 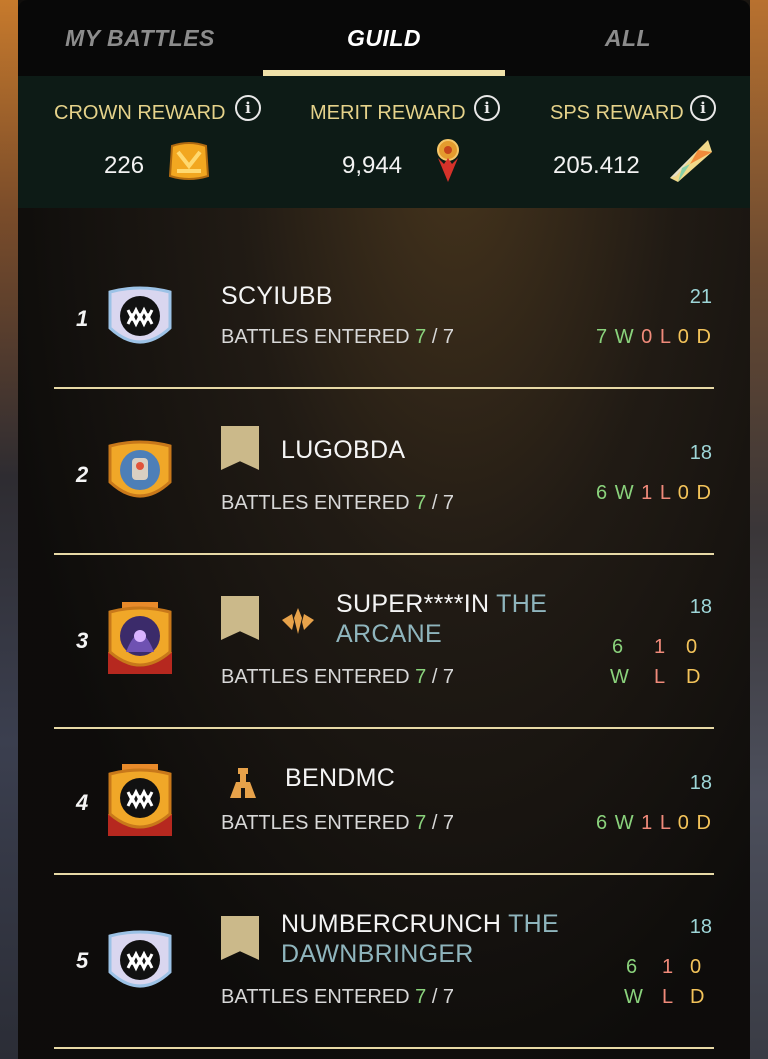 What do you see at coordinates (691, 161) in the screenshot?
I see `sps-crystal-icon` at bounding box center [691, 161].